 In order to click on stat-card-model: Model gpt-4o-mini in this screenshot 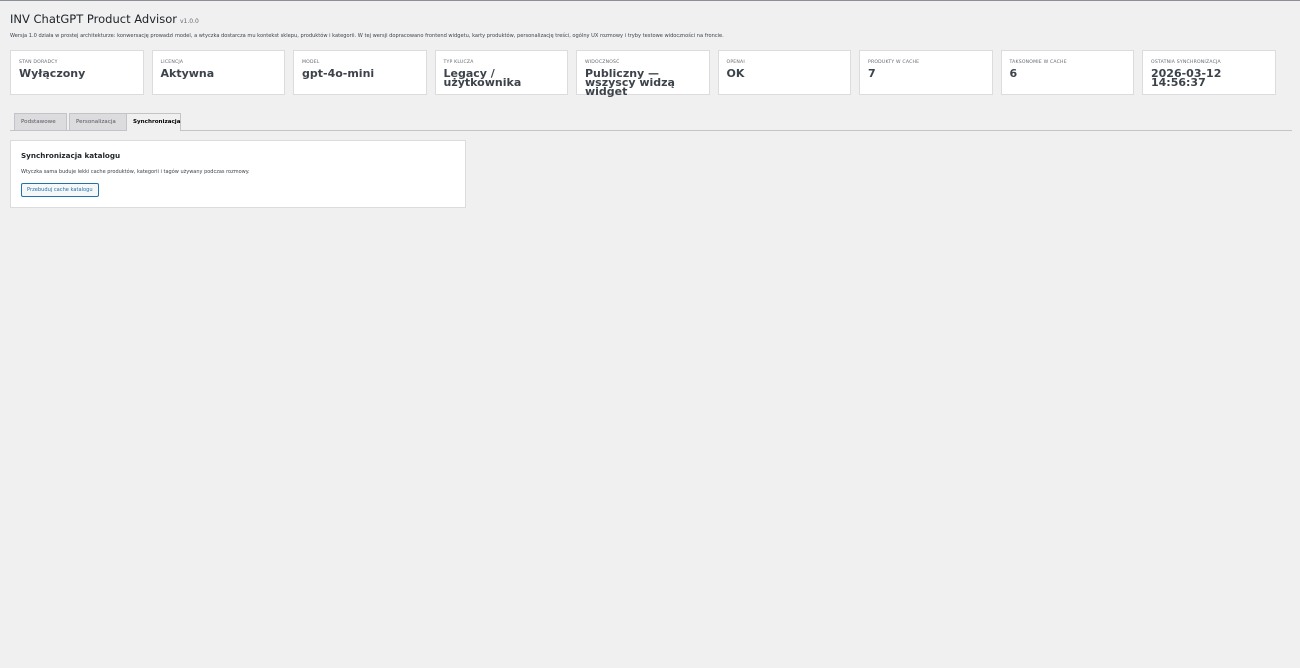, I will do `click(360, 72)`.